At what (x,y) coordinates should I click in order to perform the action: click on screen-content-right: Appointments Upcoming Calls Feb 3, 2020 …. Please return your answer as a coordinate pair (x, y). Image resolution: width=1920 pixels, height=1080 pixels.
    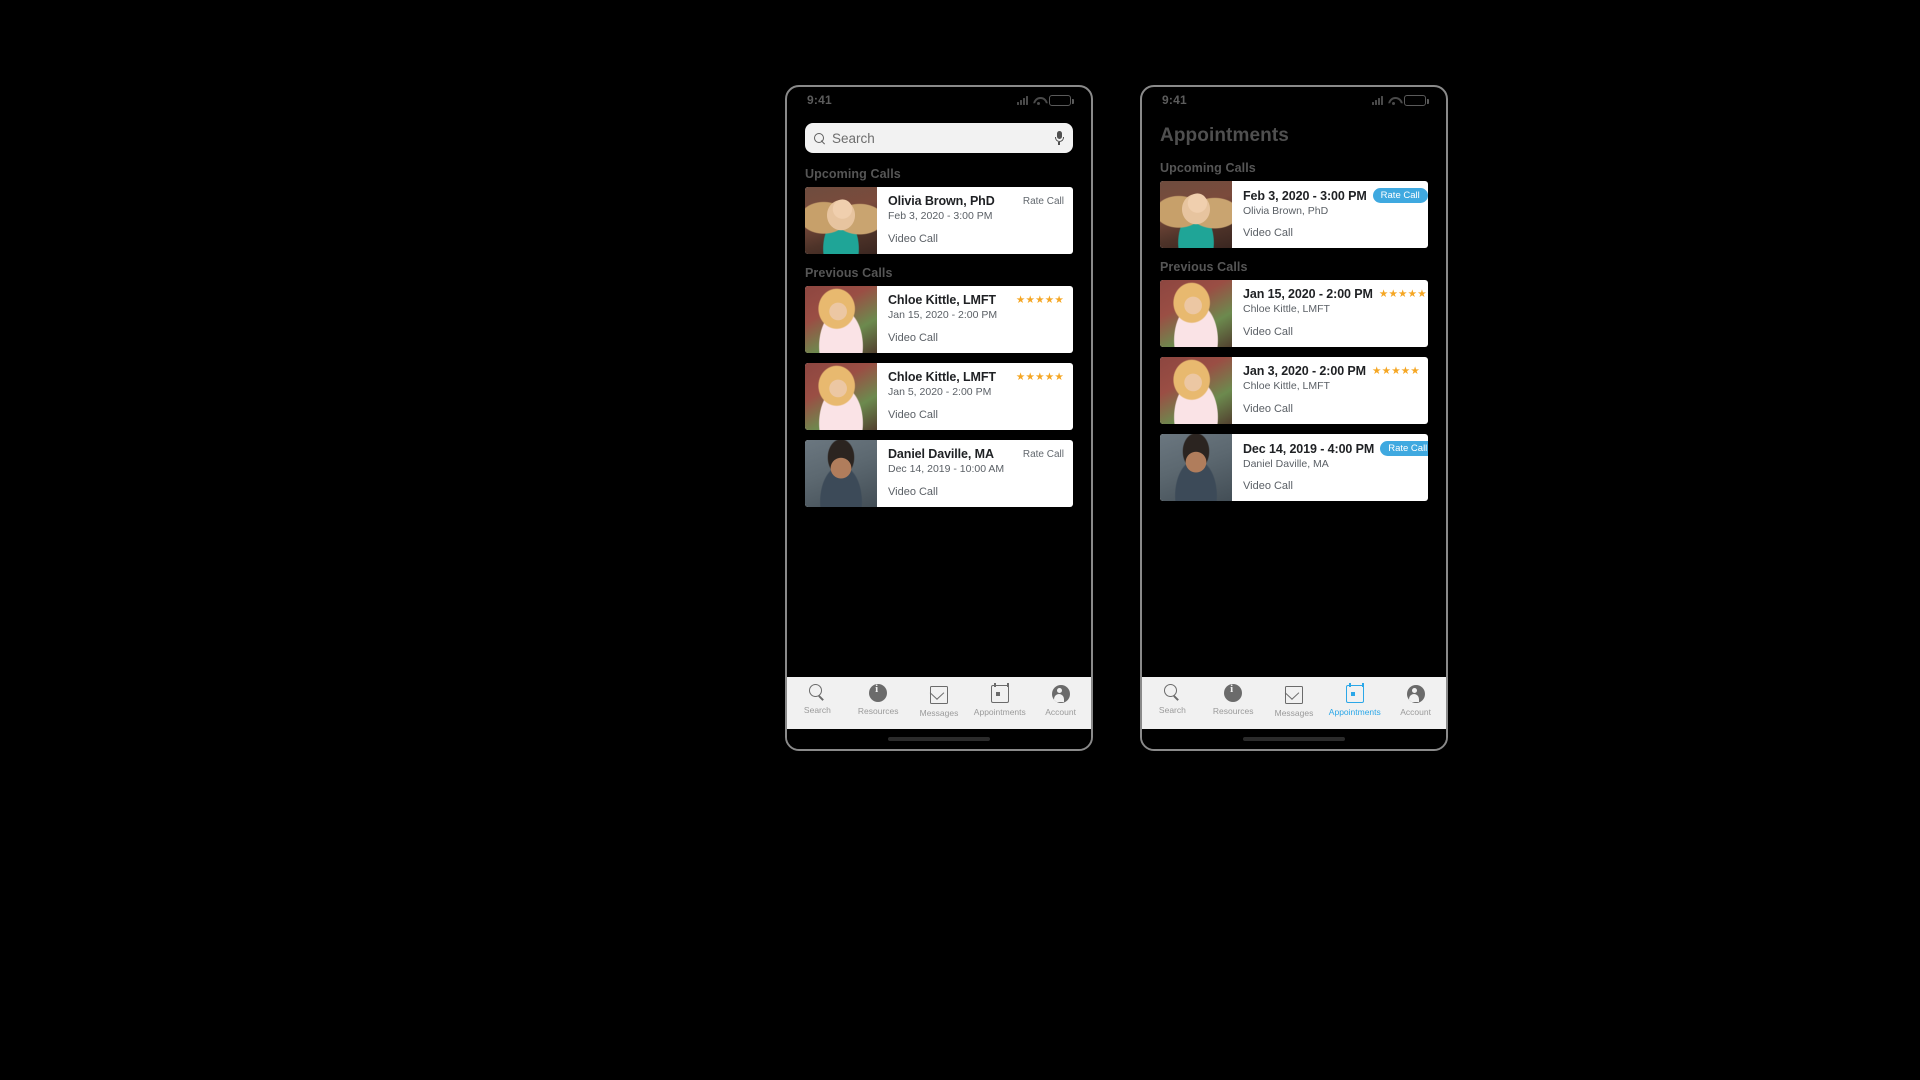
    Looking at the image, I should click on (1294, 395).